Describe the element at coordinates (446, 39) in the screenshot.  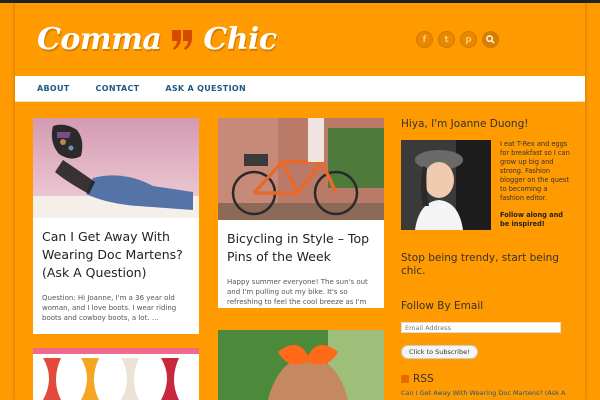
I see `twitter-icon: t` at that location.